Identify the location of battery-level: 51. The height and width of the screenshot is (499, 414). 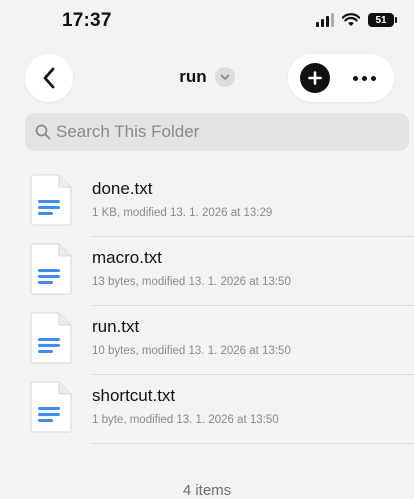
(381, 20).